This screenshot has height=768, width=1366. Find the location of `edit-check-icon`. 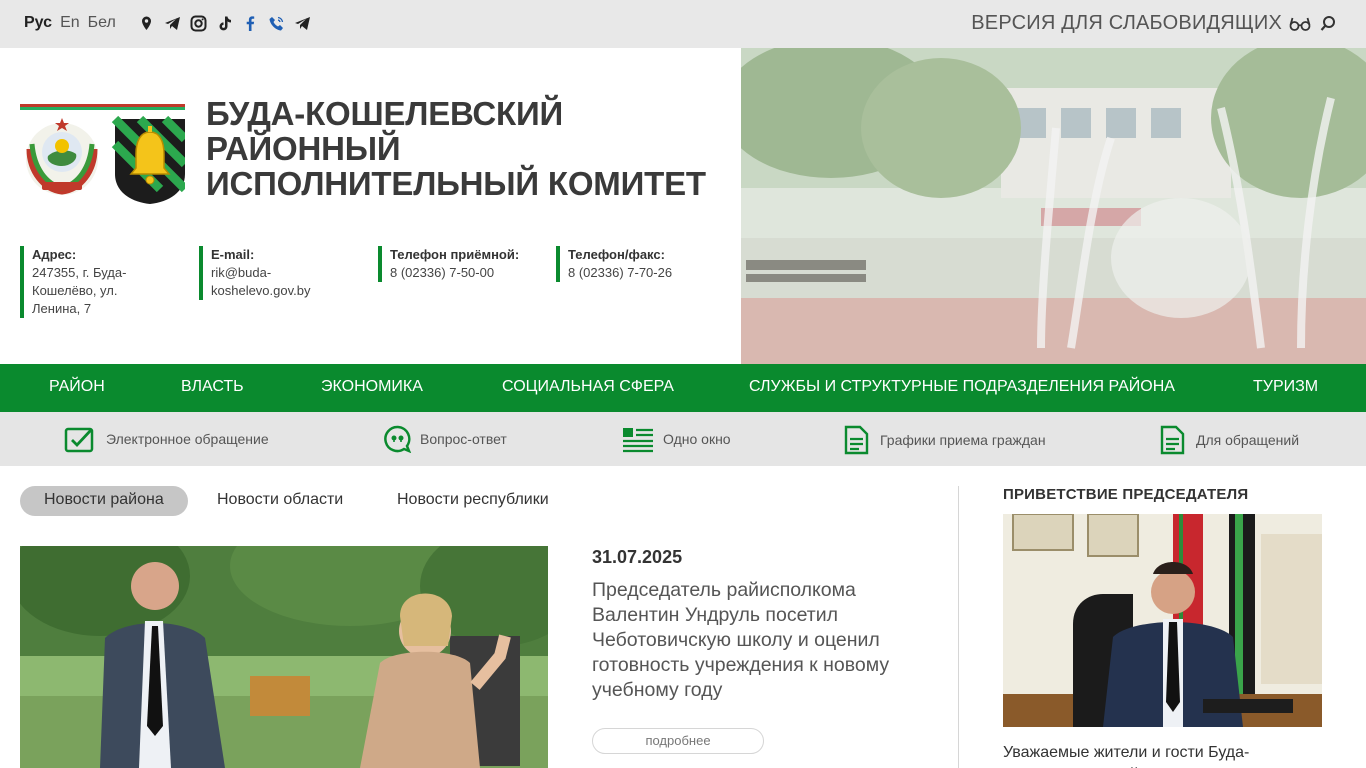

edit-check-icon is located at coordinates (79, 440).